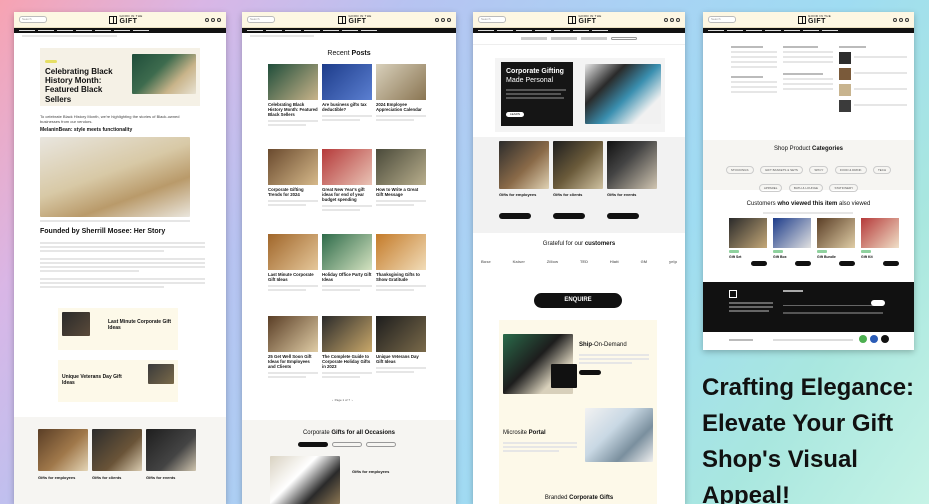  Describe the element at coordinates (97, 380) in the screenshot. I see `related-post-title: Unique Veterans Day Gift Ideas` at that location.